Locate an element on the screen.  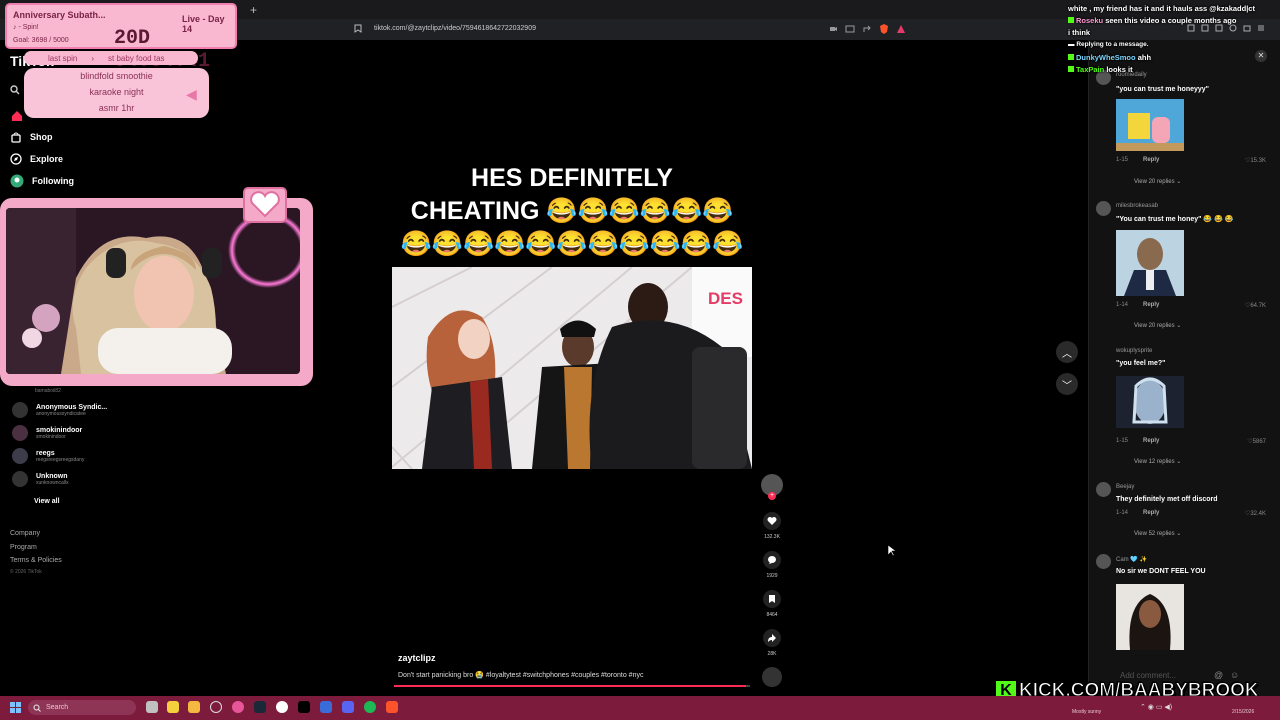
countdown-timer: 20D 04:54:41 is located at coordinates (162, 50).